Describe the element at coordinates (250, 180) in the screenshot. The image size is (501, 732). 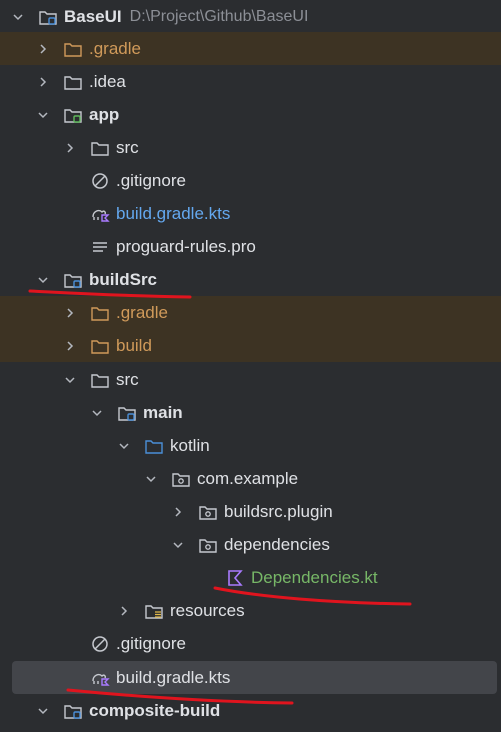
I see `tree-item-app-gitignore: .gitignore` at that location.